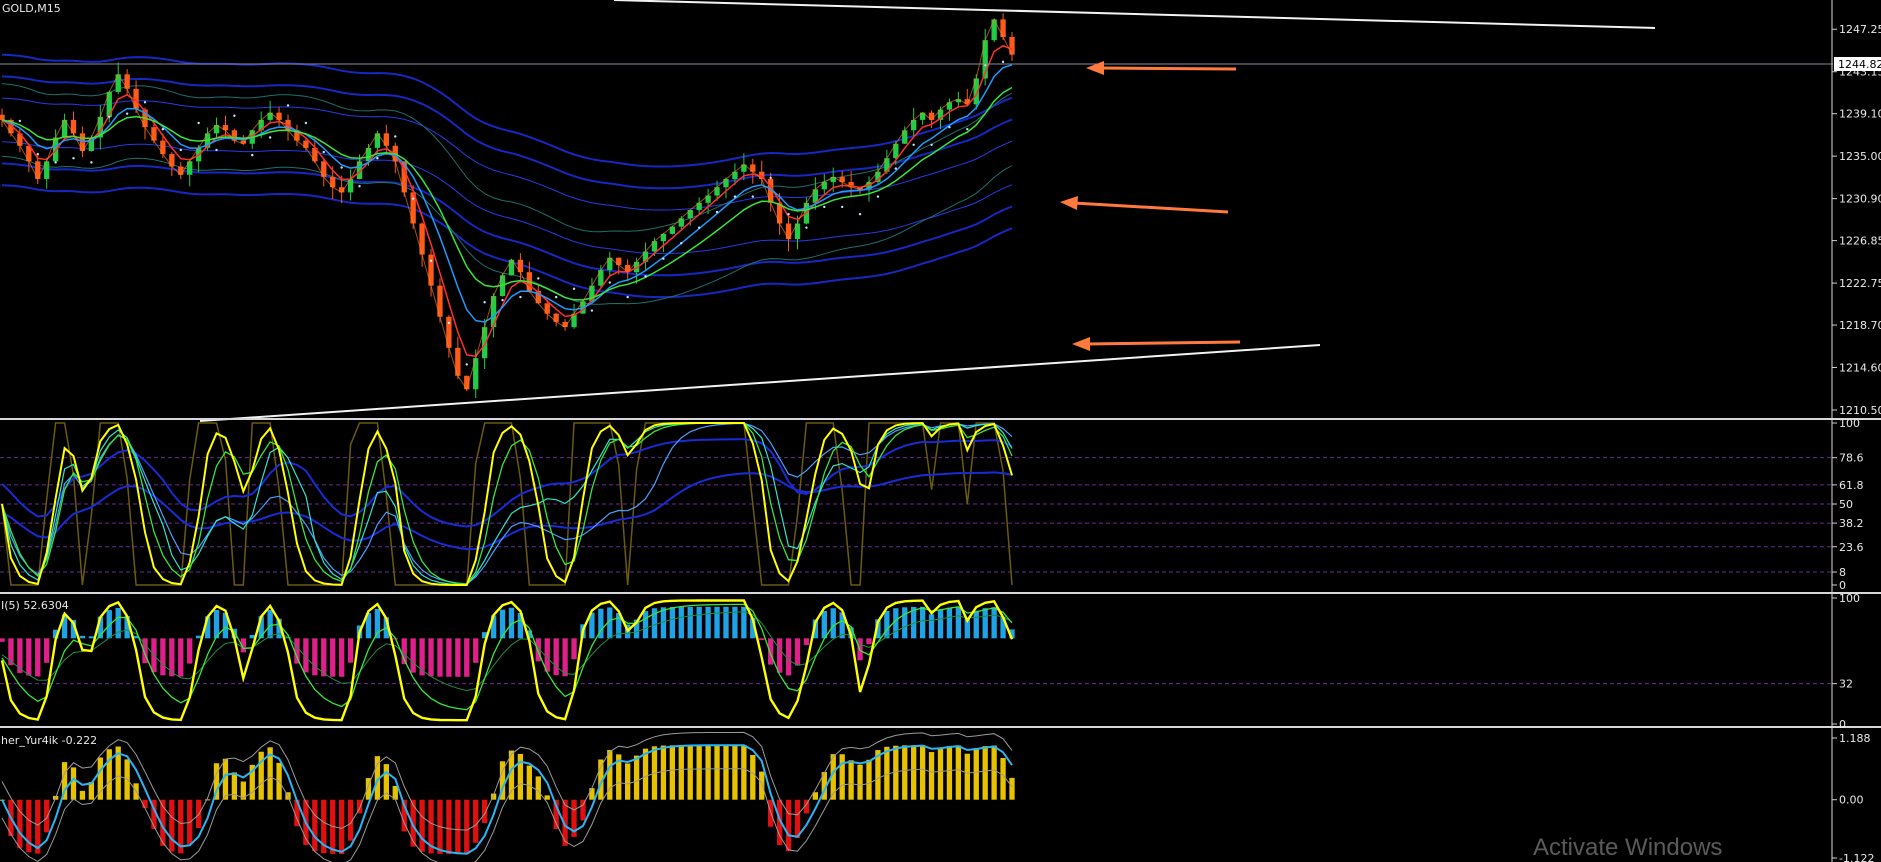 This screenshot has height=862, width=1881. What do you see at coordinates (1842, 572) in the screenshot?
I see `stoch-axis-tick-label: 8` at bounding box center [1842, 572].